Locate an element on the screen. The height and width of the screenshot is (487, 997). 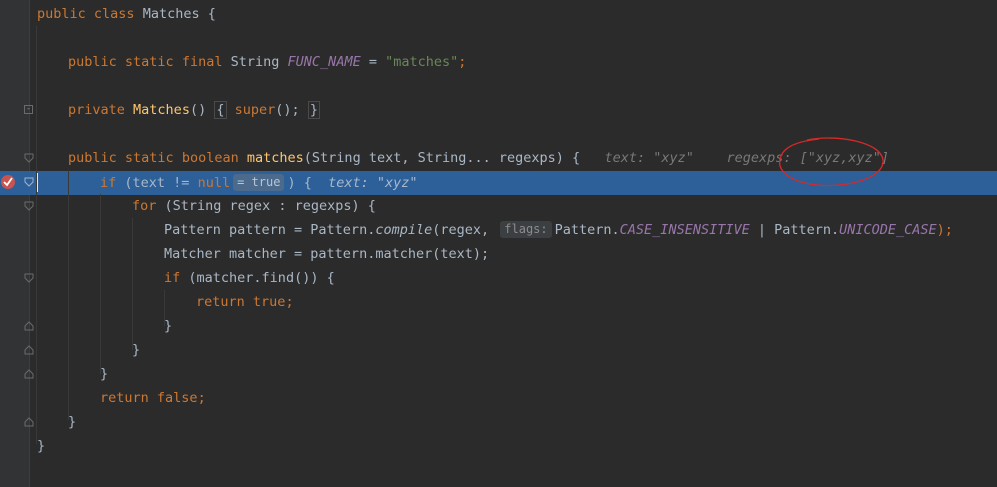
code-line-12: } is located at coordinates (136, 350).